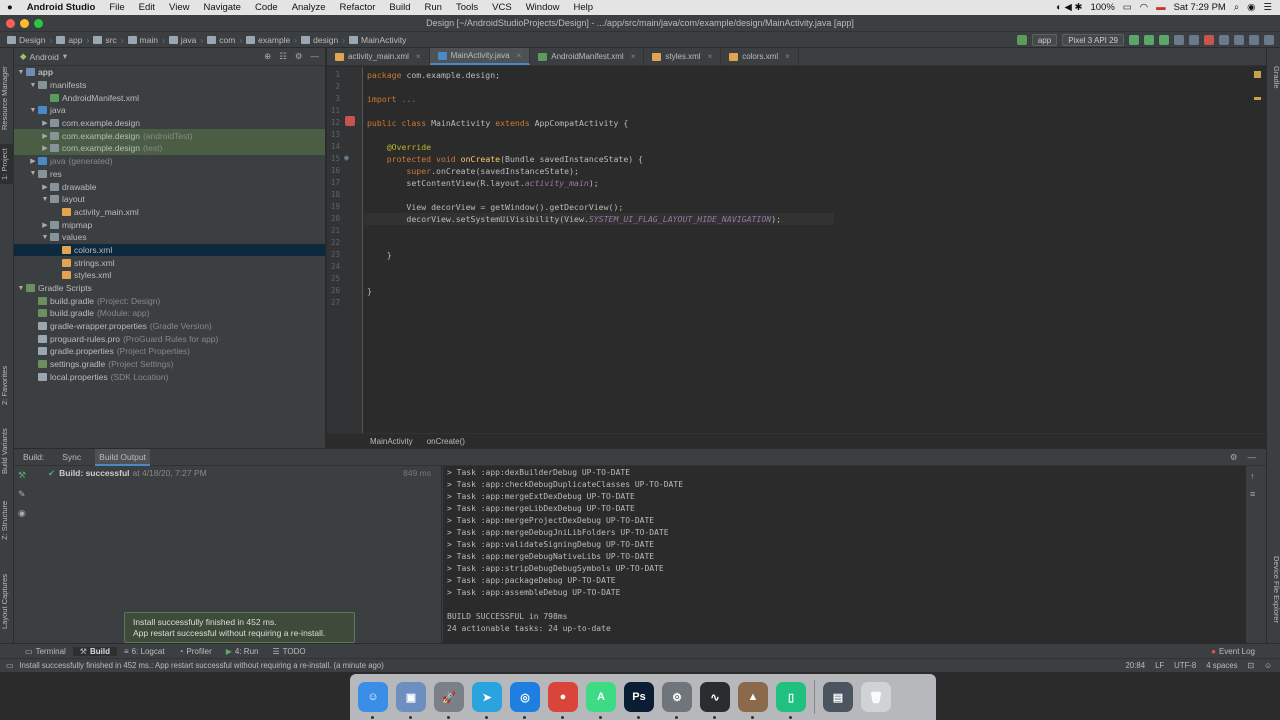 This screenshot has height=720, width=1280. Describe the element at coordinates (169, 237) in the screenshot. I see `tree-item: ▼ values` at that location.